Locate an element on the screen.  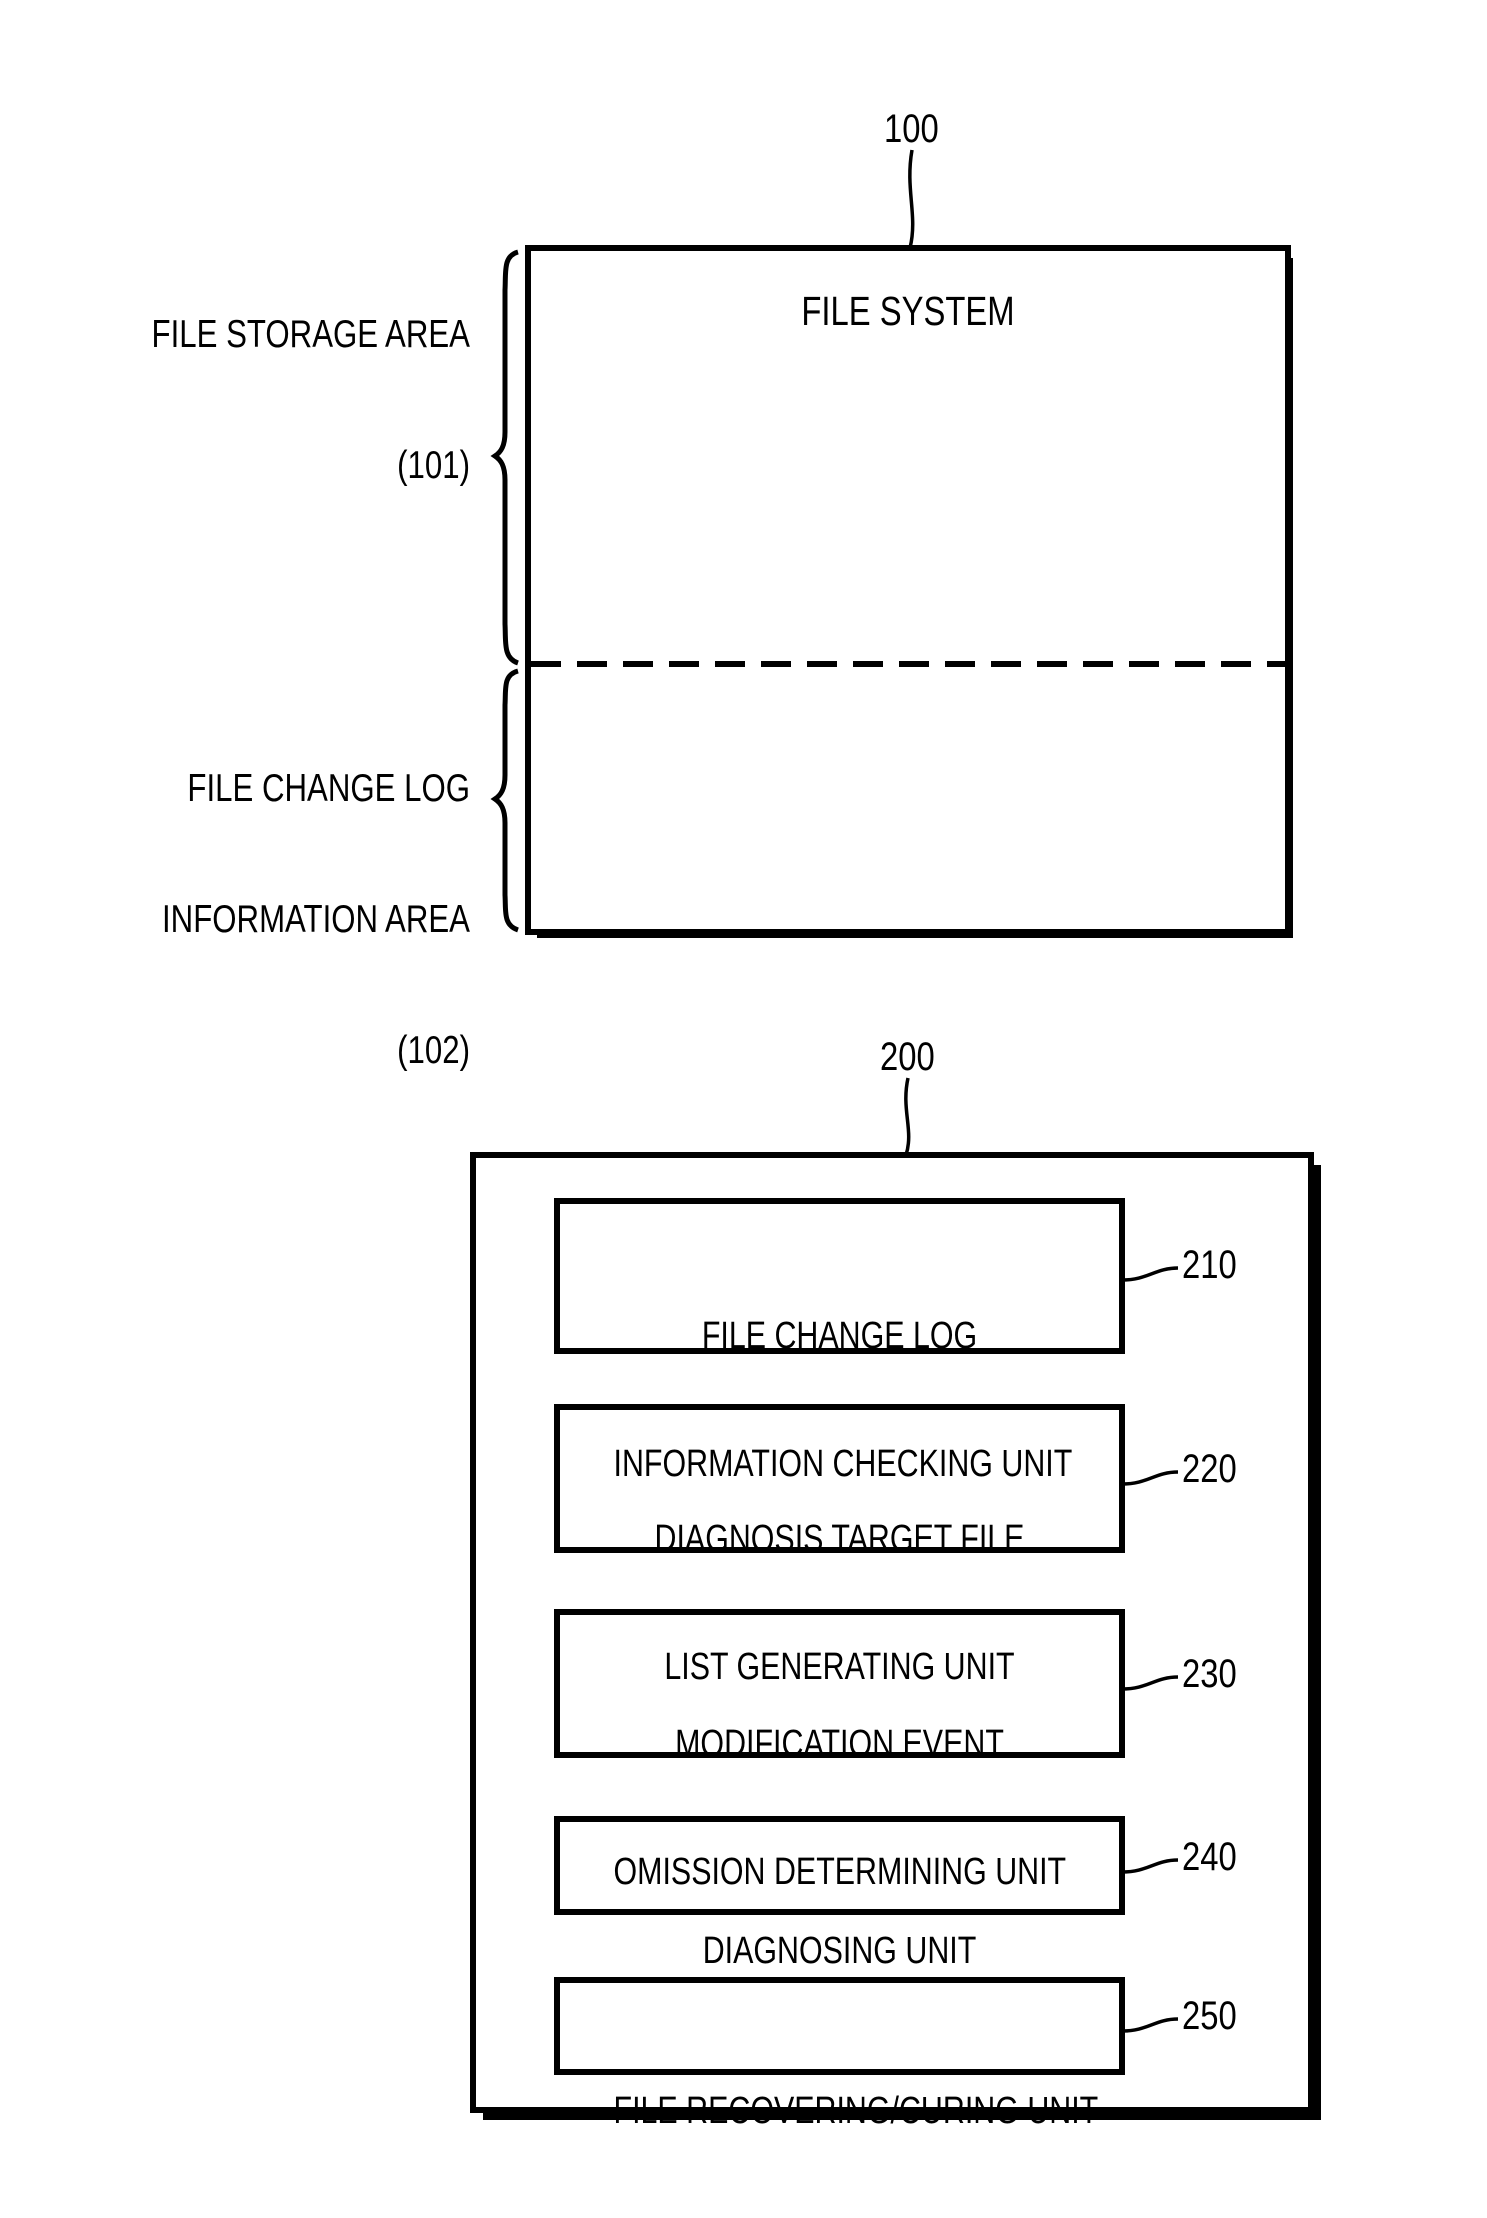
file-storage-area-label-line1: FILE STORAGE AREA is located at coordinates (310, 335).